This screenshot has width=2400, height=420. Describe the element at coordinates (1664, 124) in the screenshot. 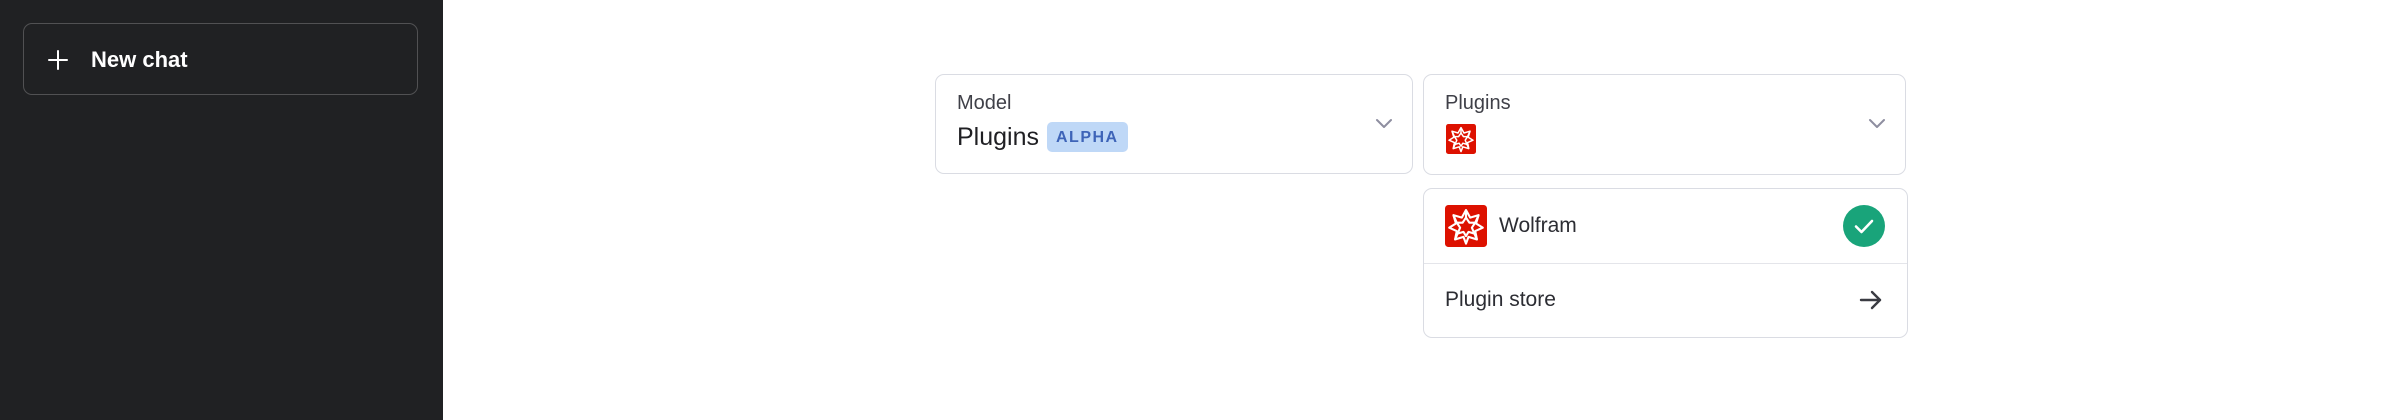

I see `plugins-selector: Plugins` at that location.